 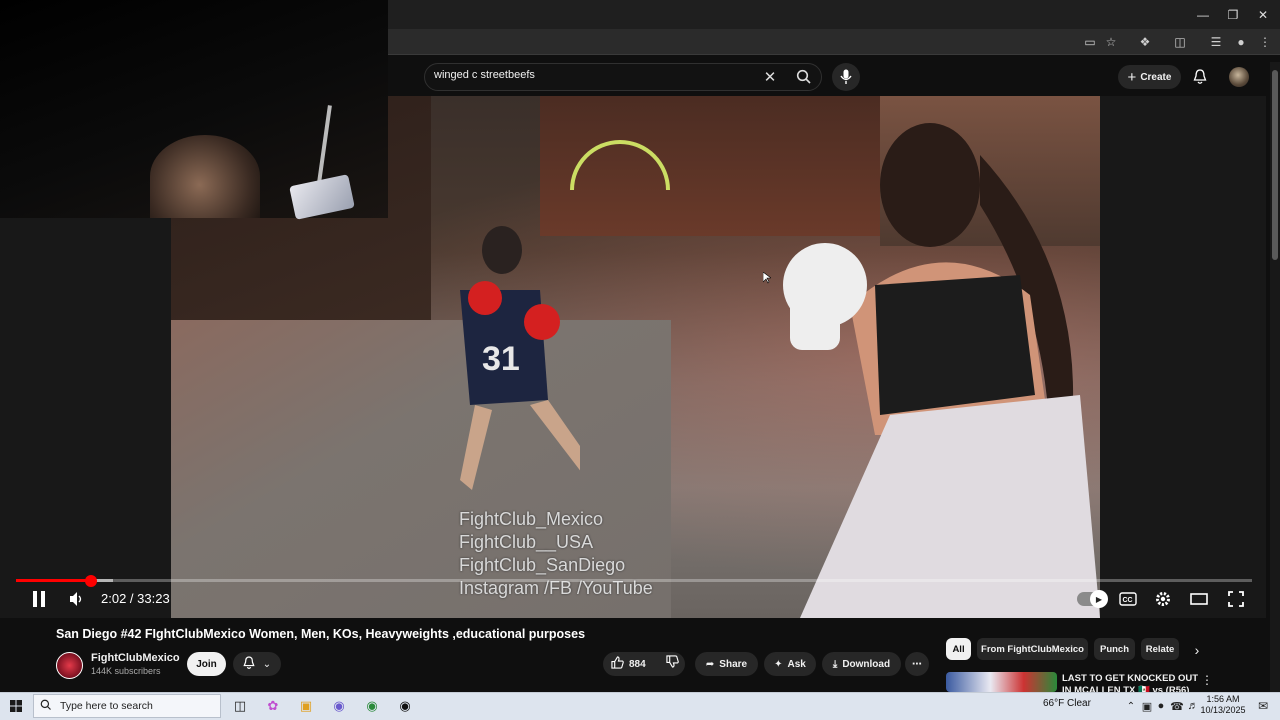 What do you see at coordinates (767, 277) in the screenshot?
I see `mouse-cursor-icon` at bounding box center [767, 277].